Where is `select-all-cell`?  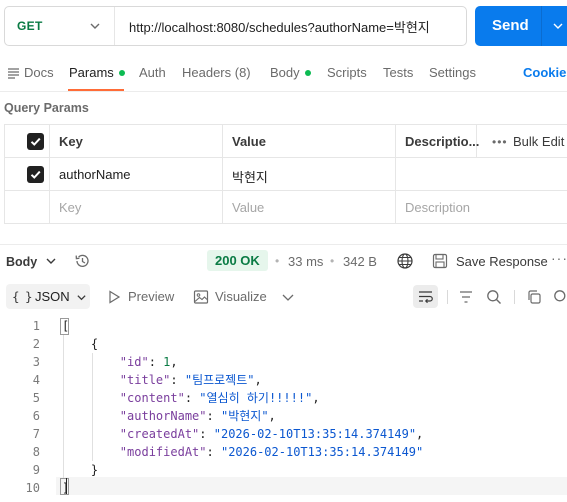 select-all-cell is located at coordinates (27, 141).